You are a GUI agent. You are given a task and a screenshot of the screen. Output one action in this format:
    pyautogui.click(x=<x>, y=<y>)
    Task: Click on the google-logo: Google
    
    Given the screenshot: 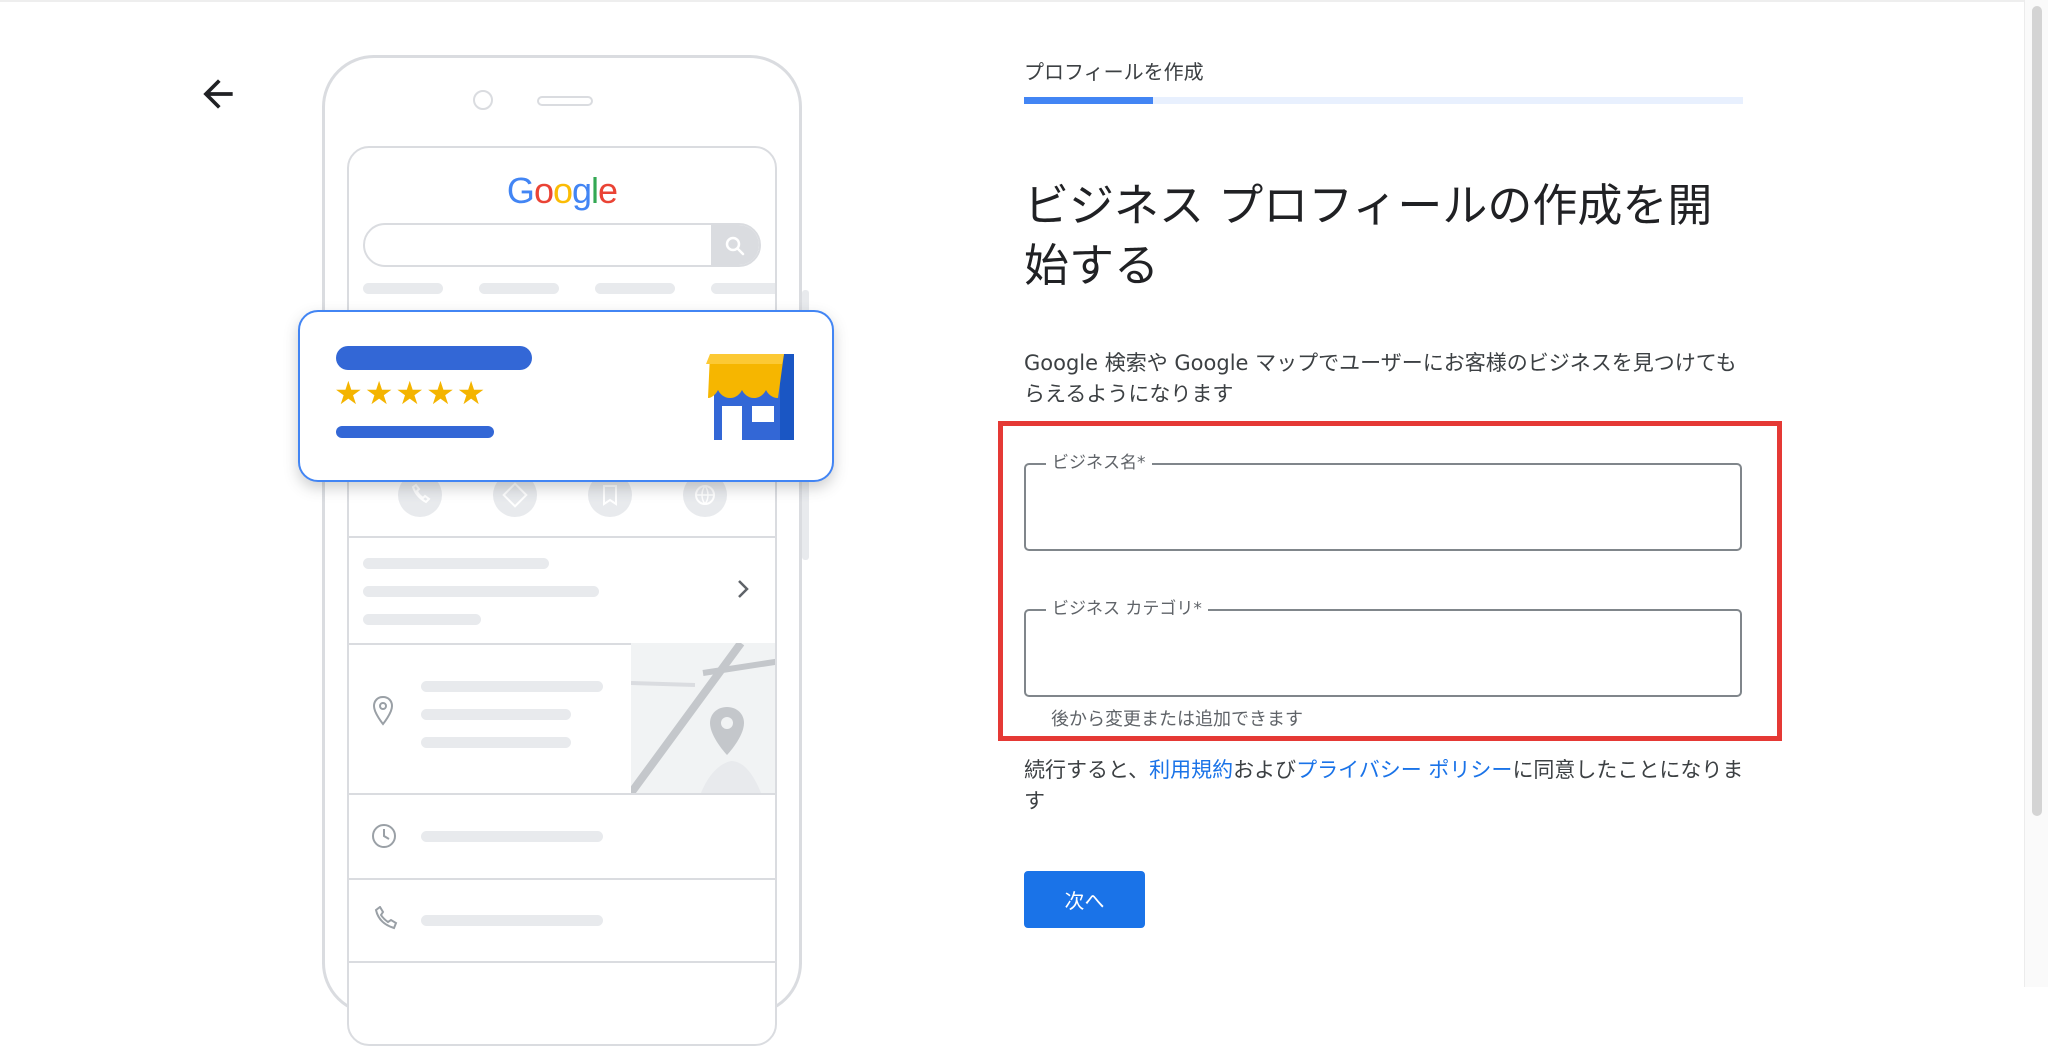 What is the action you would take?
    pyautogui.click(x=562, y=191)
    